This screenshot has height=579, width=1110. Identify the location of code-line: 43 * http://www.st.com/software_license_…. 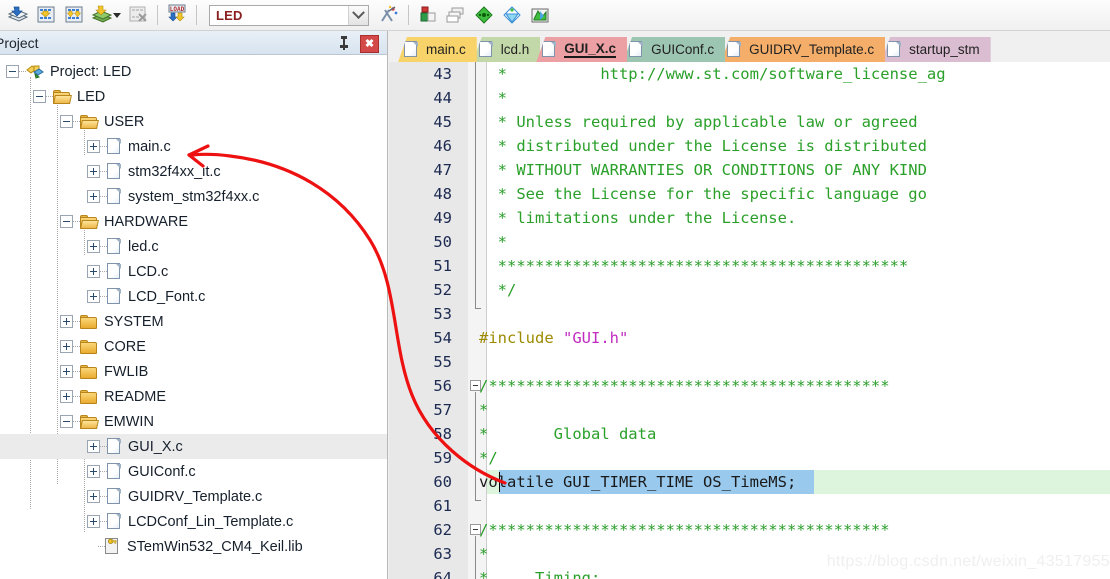
(749, 74).